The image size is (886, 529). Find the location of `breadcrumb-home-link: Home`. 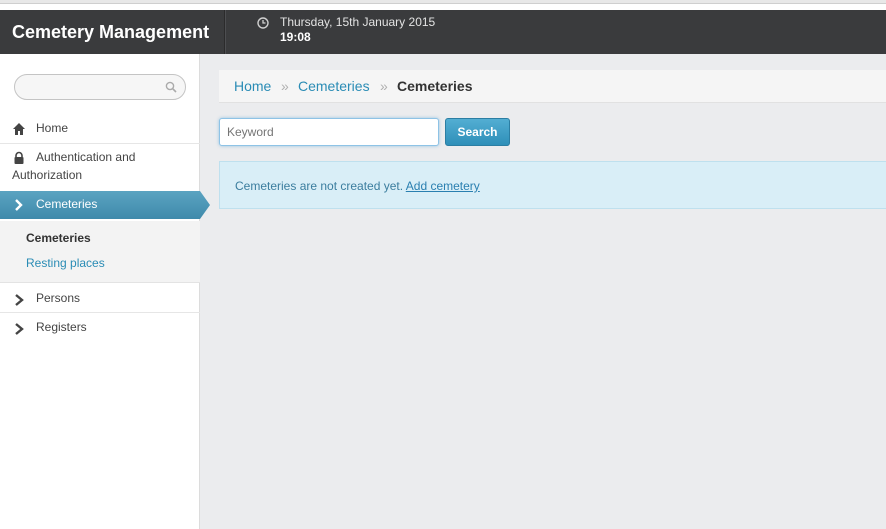

breadcrumb-home-link: Home is located at coordinates (252, 86).